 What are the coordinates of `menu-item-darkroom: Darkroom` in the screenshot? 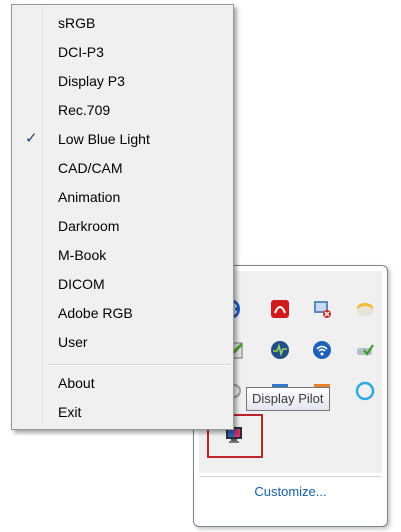 It's located at (122, 226).